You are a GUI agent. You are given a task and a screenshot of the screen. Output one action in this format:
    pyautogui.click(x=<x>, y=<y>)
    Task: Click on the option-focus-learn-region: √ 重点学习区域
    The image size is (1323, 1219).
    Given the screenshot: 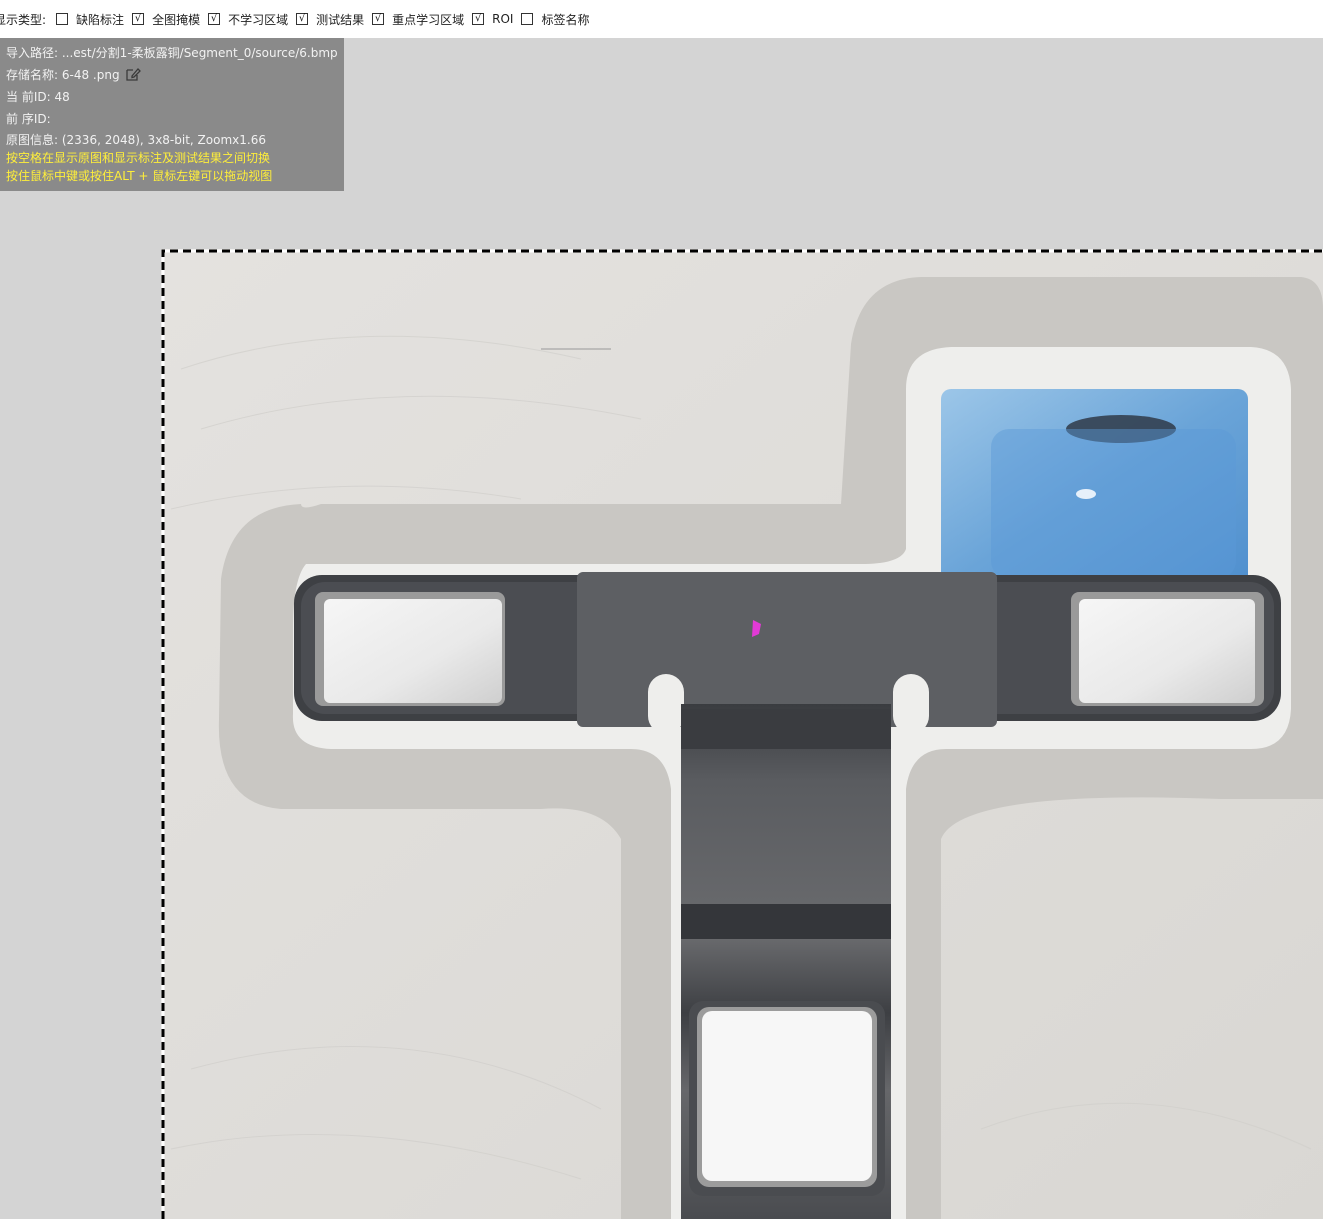 What is the action you would take?
    pyautogui.click(x=417, y=19)
    